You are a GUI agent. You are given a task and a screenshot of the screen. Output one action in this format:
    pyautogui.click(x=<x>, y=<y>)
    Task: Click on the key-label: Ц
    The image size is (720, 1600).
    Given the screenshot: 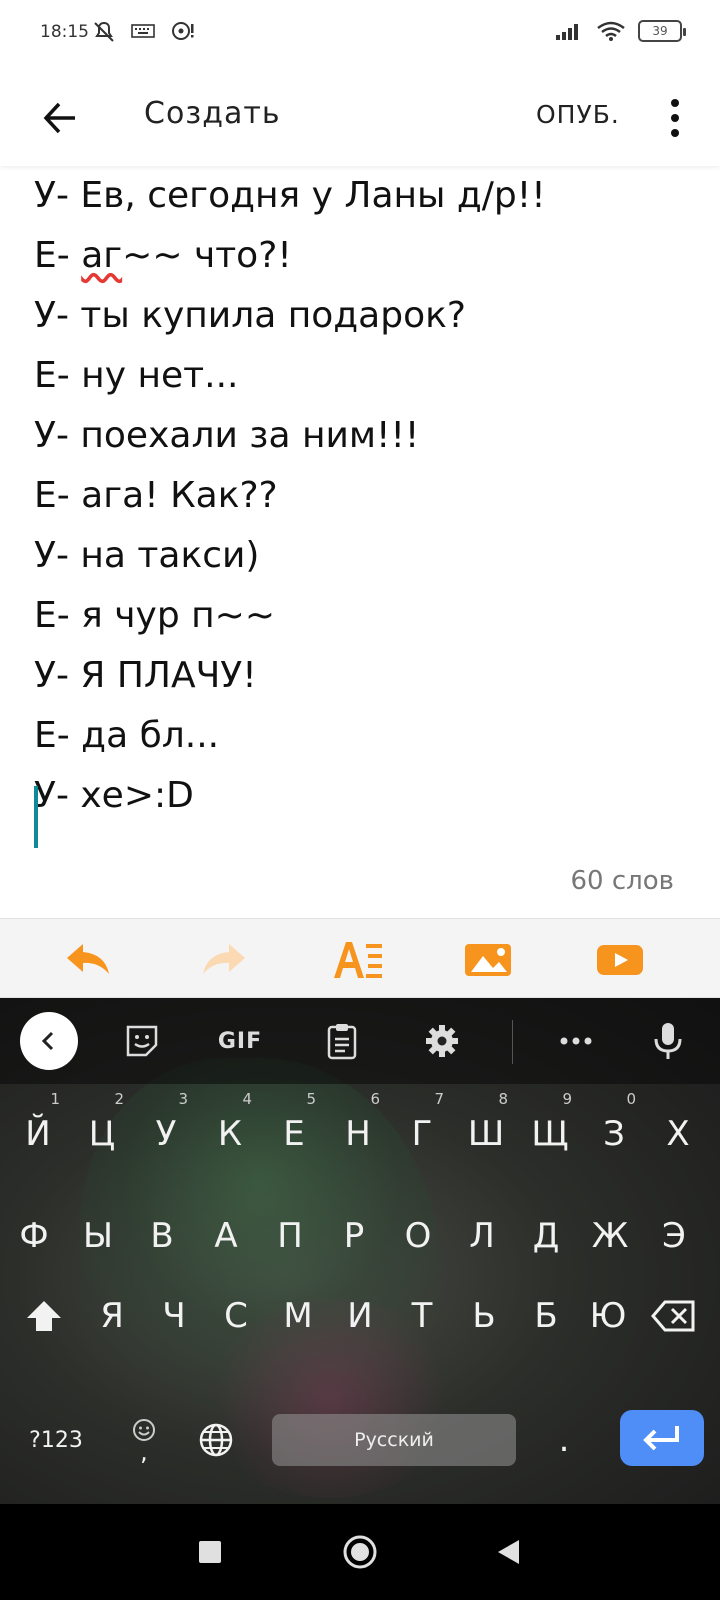 What is the action you would take?
    pyautogui.click(x=102, y=1134)
    